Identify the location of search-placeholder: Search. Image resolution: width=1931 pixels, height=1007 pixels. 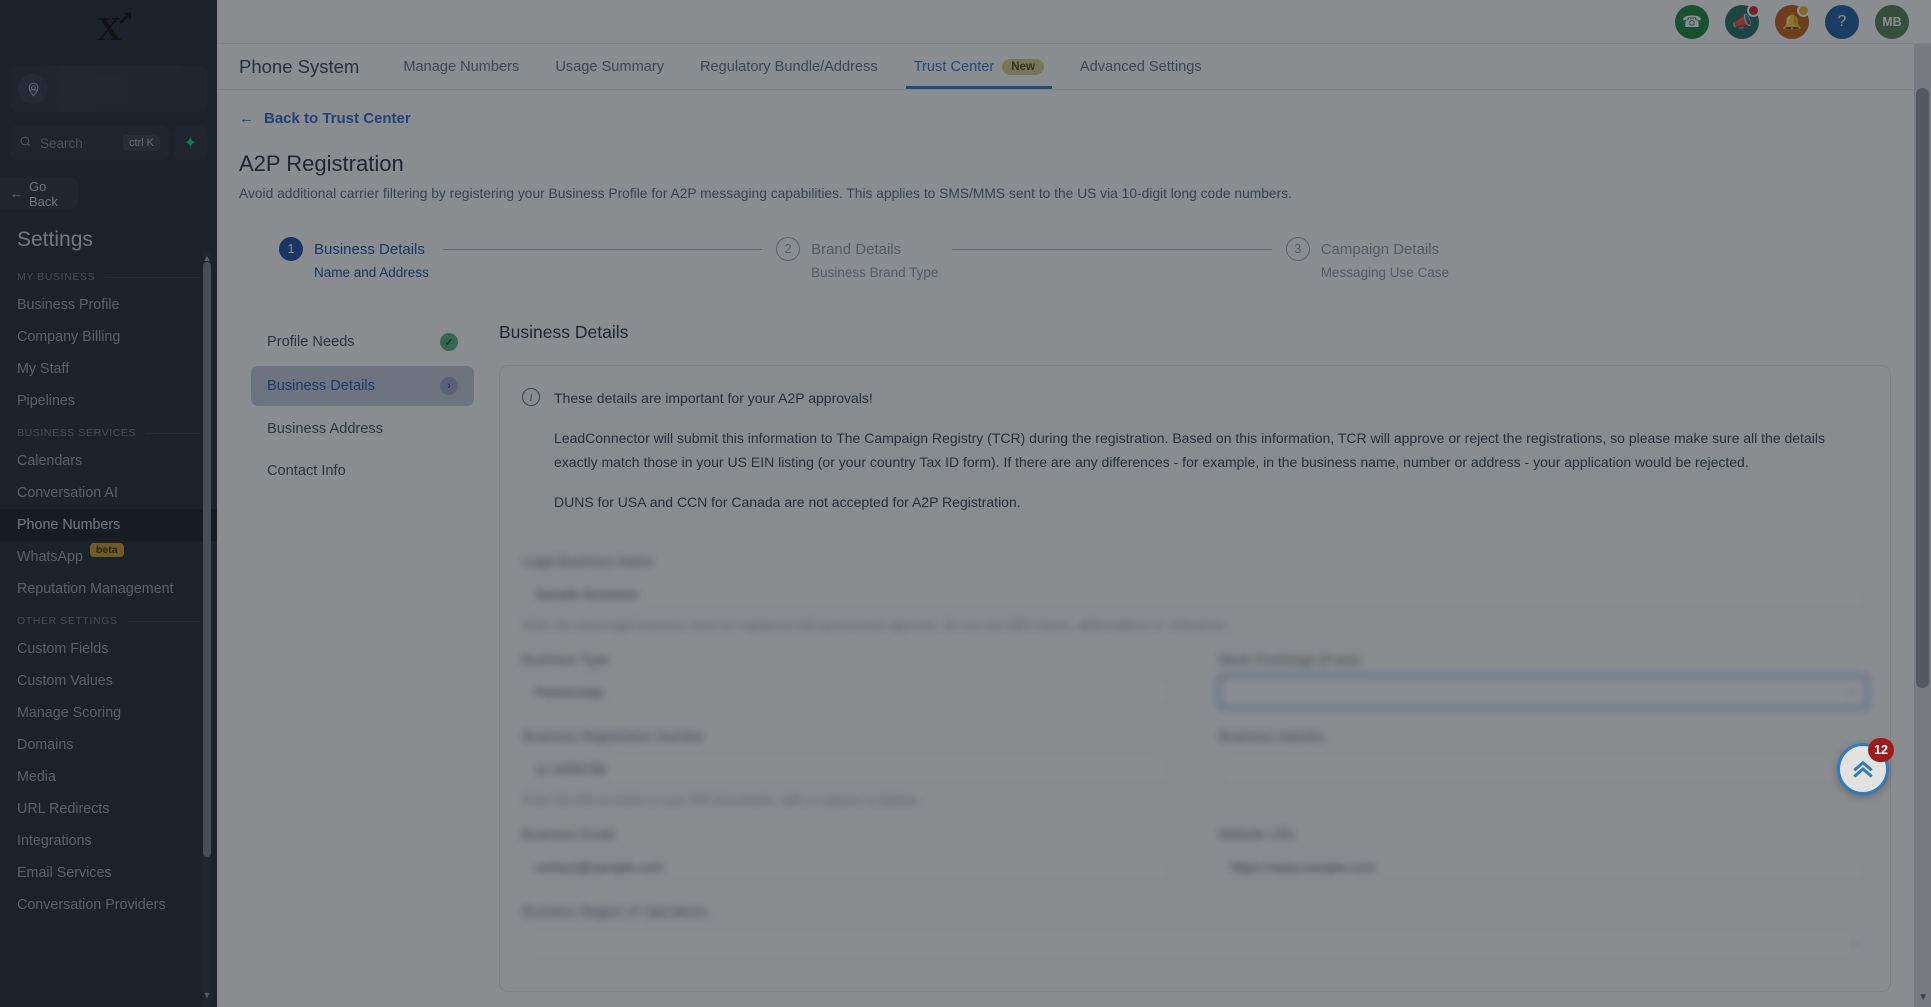
(61, 143).